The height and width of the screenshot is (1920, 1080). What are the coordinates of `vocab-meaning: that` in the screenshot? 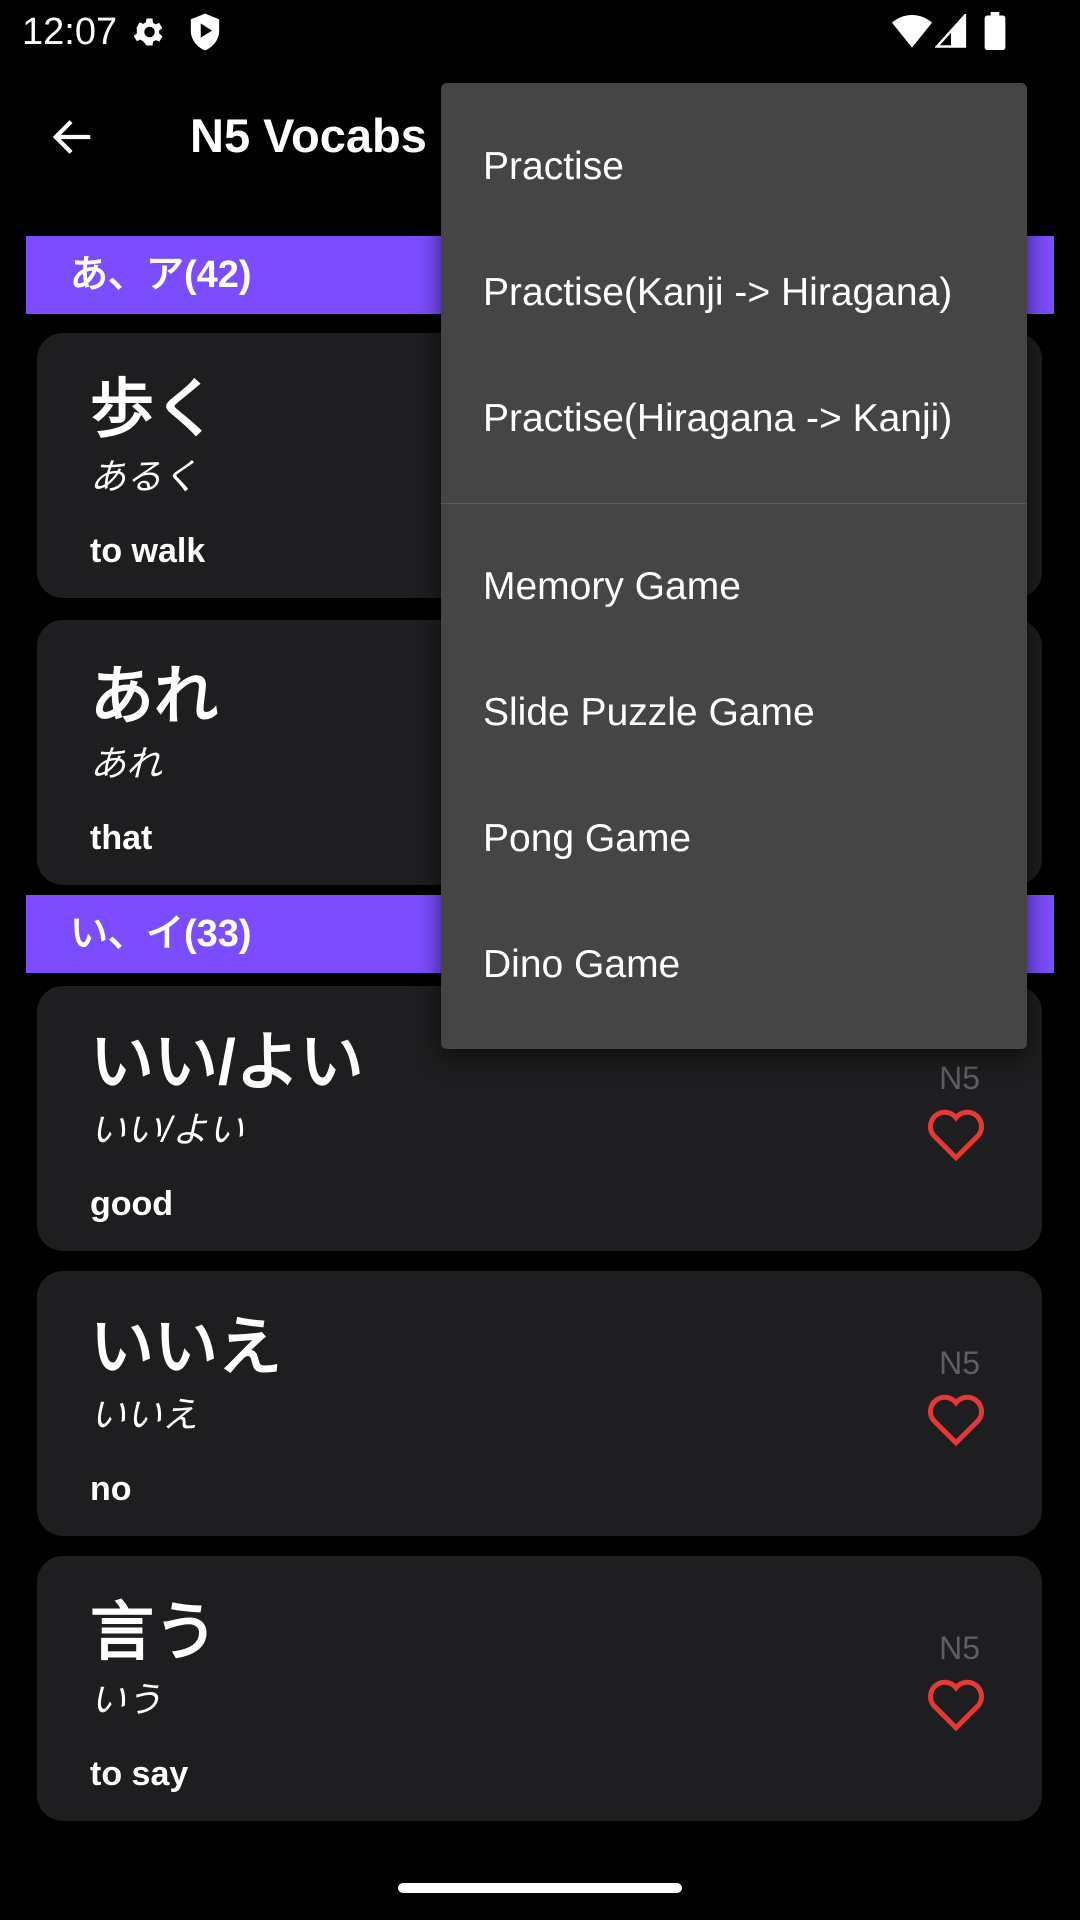 It's located at (121, 838).